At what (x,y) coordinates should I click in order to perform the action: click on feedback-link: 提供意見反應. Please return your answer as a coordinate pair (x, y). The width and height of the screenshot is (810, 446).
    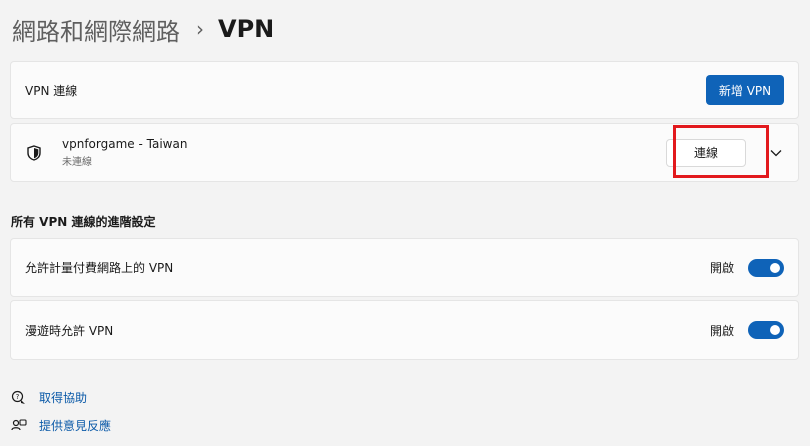
    Looking at the image, I should click on (61, 425).